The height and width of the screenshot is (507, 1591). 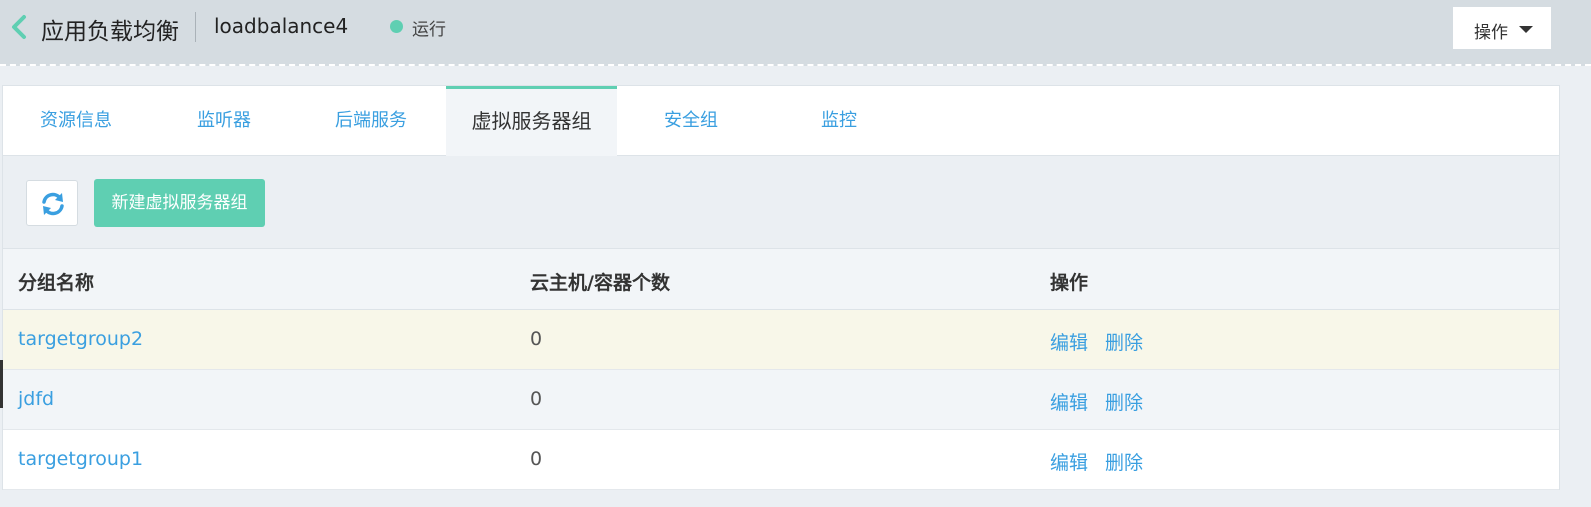 I want to click on column-header-actions: 操作, so click(x=1069, y=283).